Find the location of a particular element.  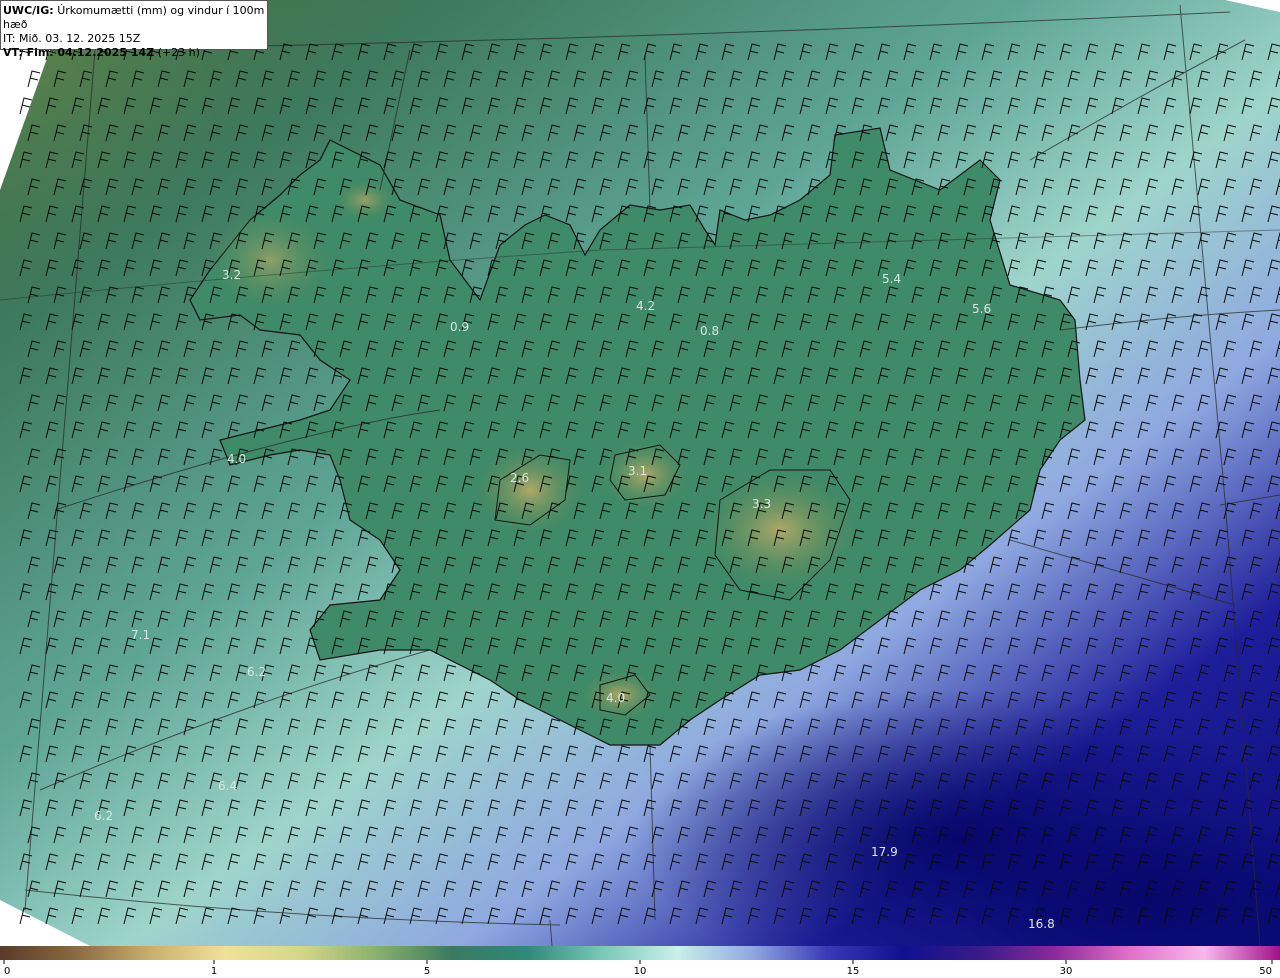

precip-label: 0.8 is located at coordinates (709, 331).